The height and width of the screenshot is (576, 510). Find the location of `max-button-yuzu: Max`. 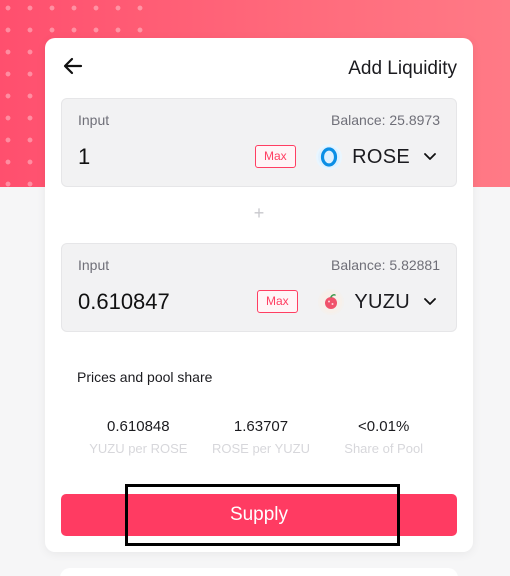

max-button-yuzu: Max is located at coordinates (277, 301).